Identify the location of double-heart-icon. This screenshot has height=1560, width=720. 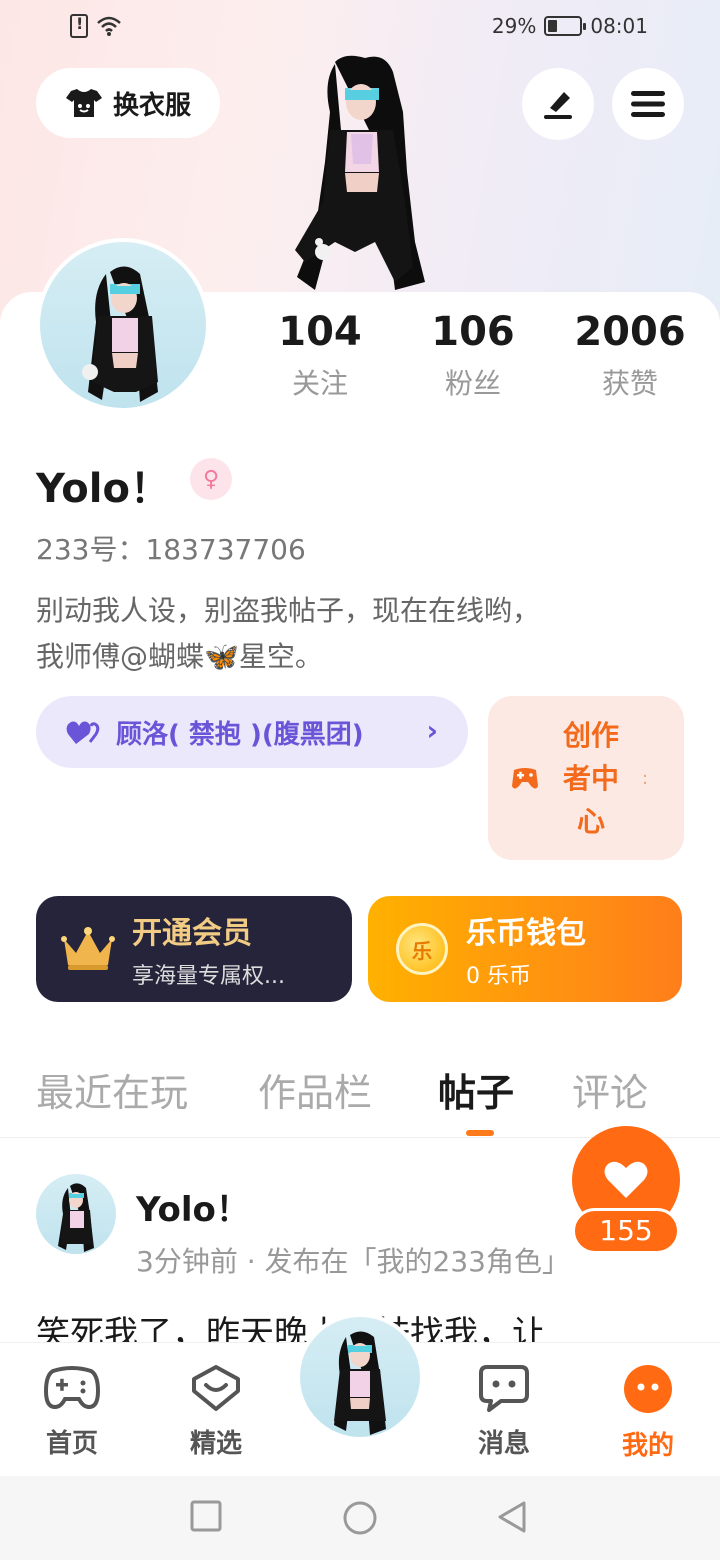
(83, 732).